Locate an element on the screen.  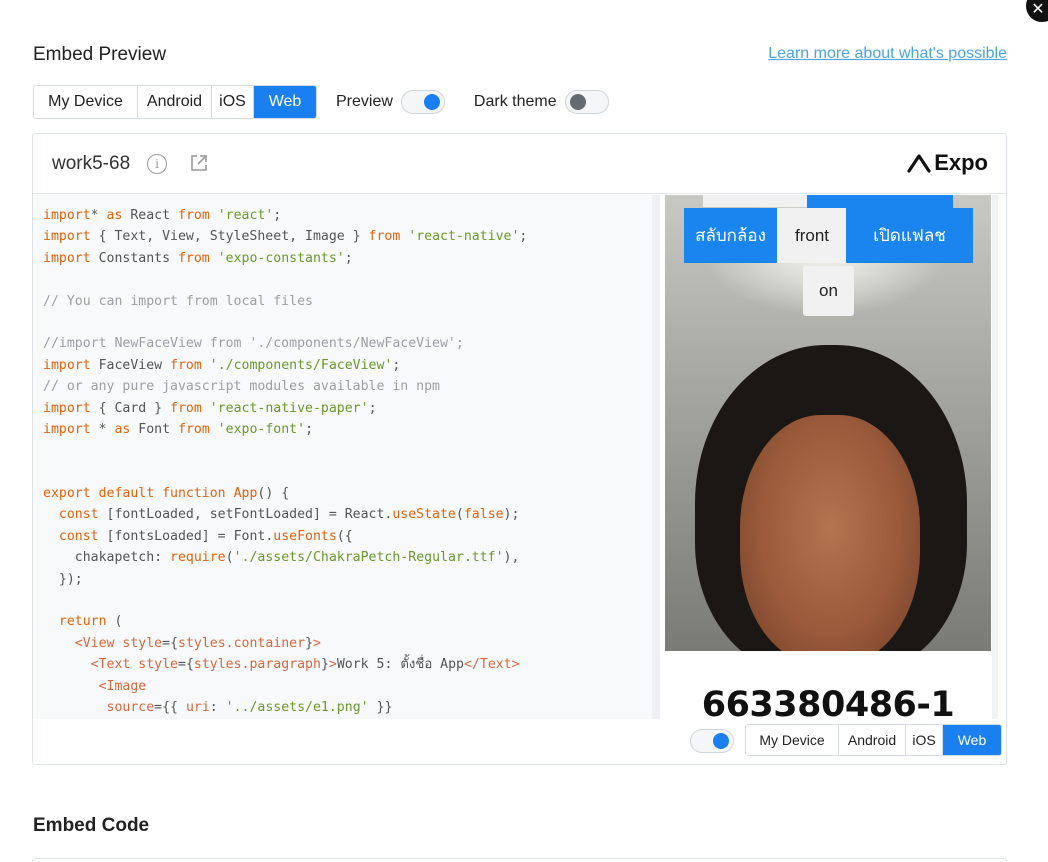
page-title: Embed Preview is located at coordinates (100, 54).